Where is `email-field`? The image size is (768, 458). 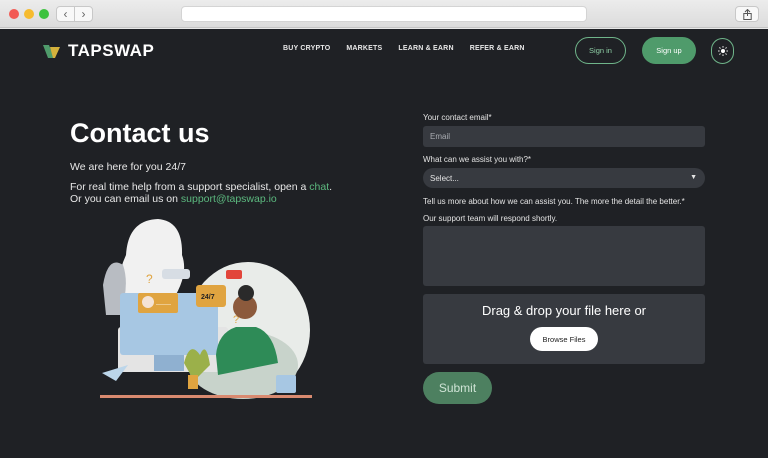
email-field is located at coordinates (564, 136).